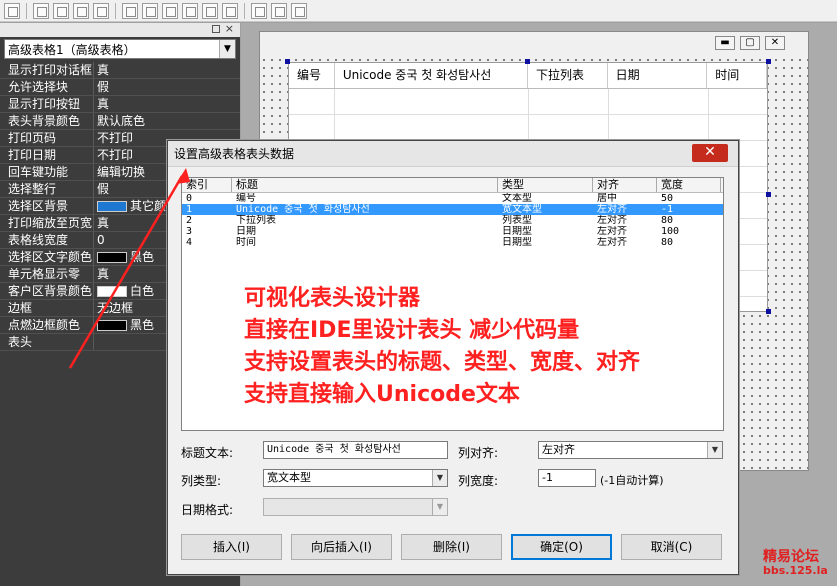 This screenshot has width=837, height=586. Describe the element at coordinates (561, 547) in the screenshot. I see `ok-button: 确定(O)` at that location.